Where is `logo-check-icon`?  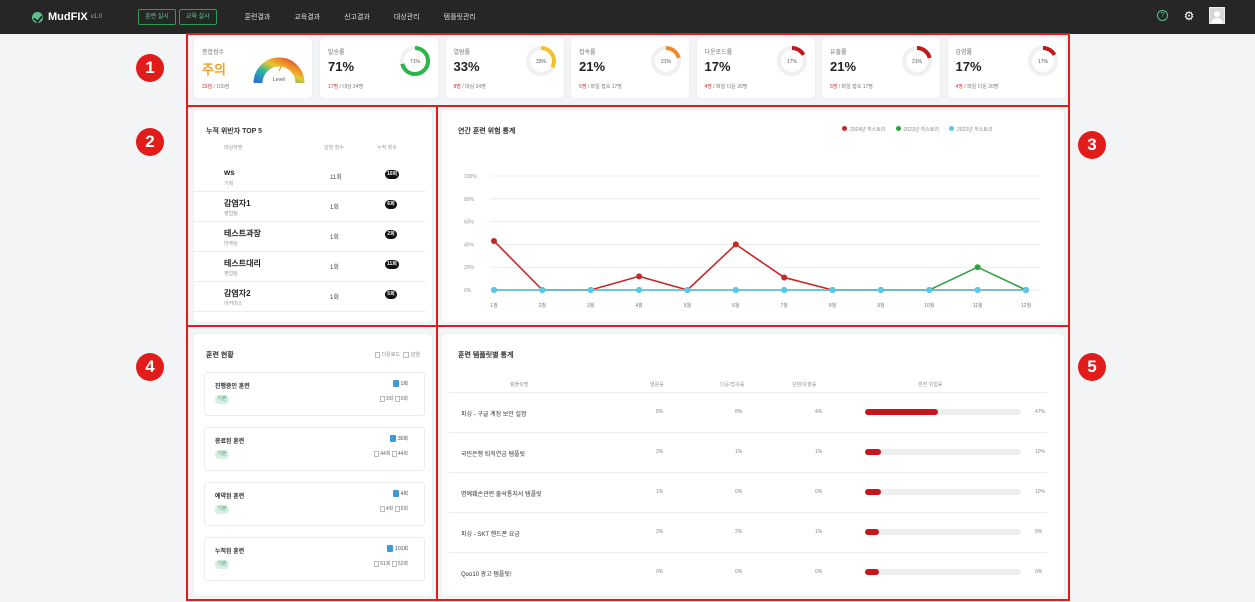 logo-check-icon is located at coordinates (37, 17).